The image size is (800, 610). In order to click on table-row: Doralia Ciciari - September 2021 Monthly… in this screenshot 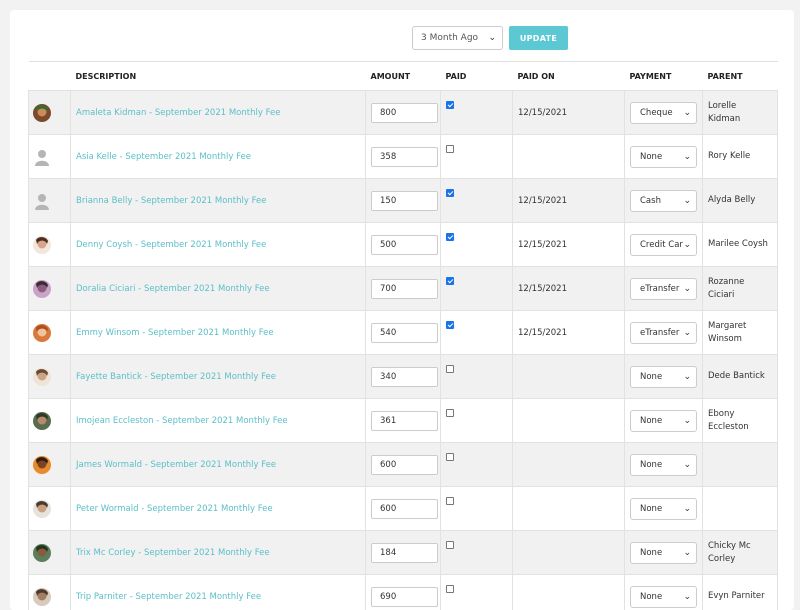, I will do `click(403, 289)`.